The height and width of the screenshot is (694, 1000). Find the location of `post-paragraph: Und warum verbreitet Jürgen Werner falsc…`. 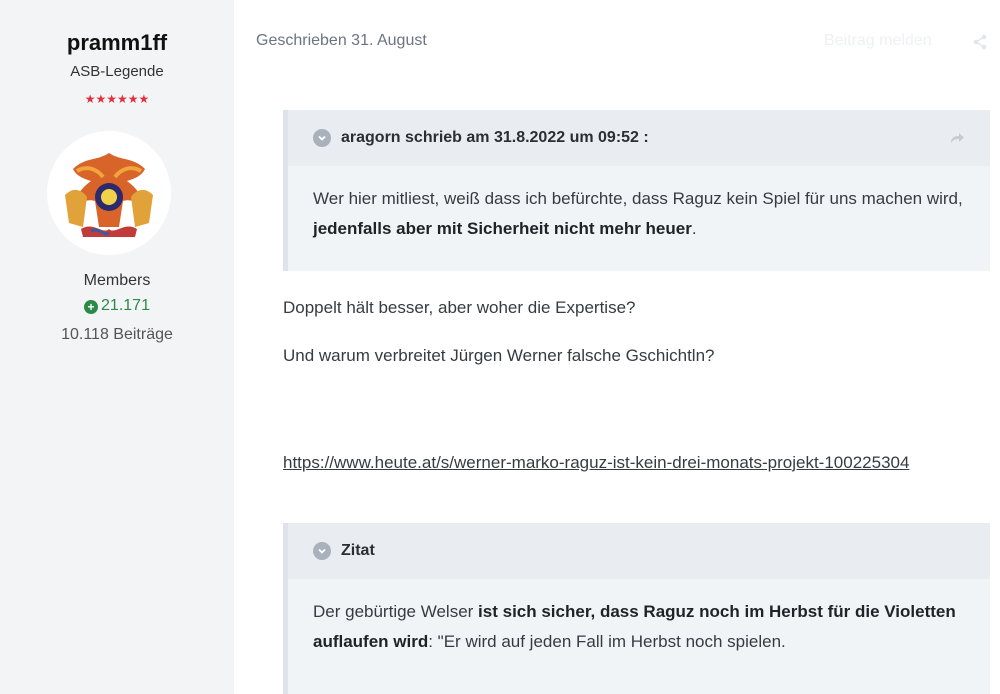

post-paragraph: Und warum verbreitet Jürgen Werner falsc… is located at coordinates (499, 355).